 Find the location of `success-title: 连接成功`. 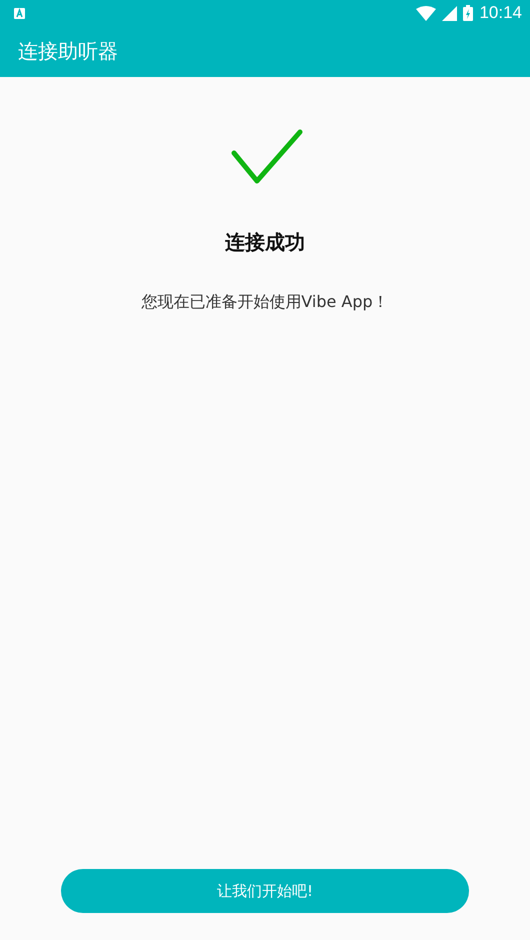

success-title: 连接成功 is located at coordinates (265, 242).